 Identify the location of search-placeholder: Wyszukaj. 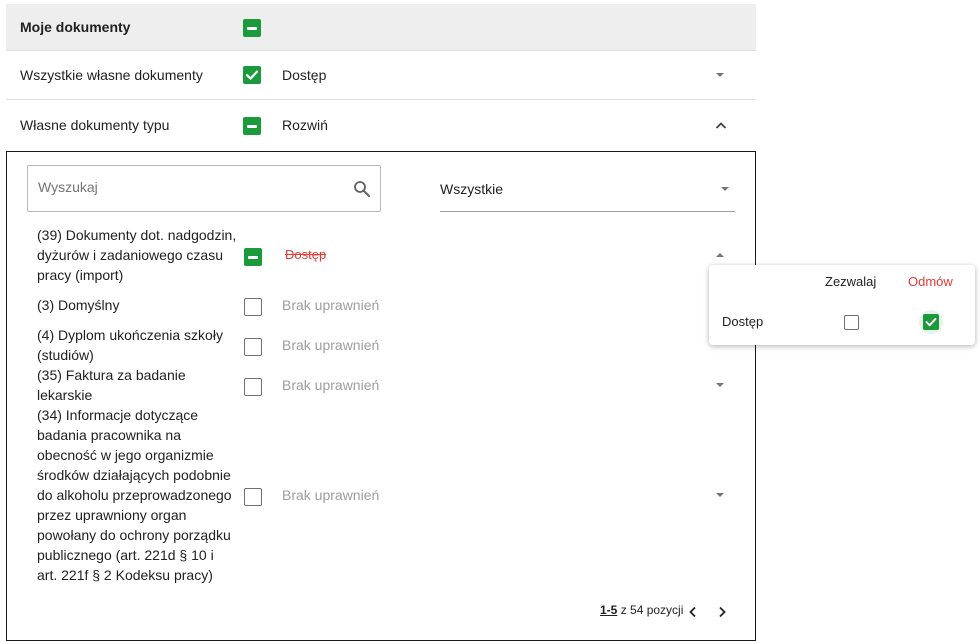
(68, 187).